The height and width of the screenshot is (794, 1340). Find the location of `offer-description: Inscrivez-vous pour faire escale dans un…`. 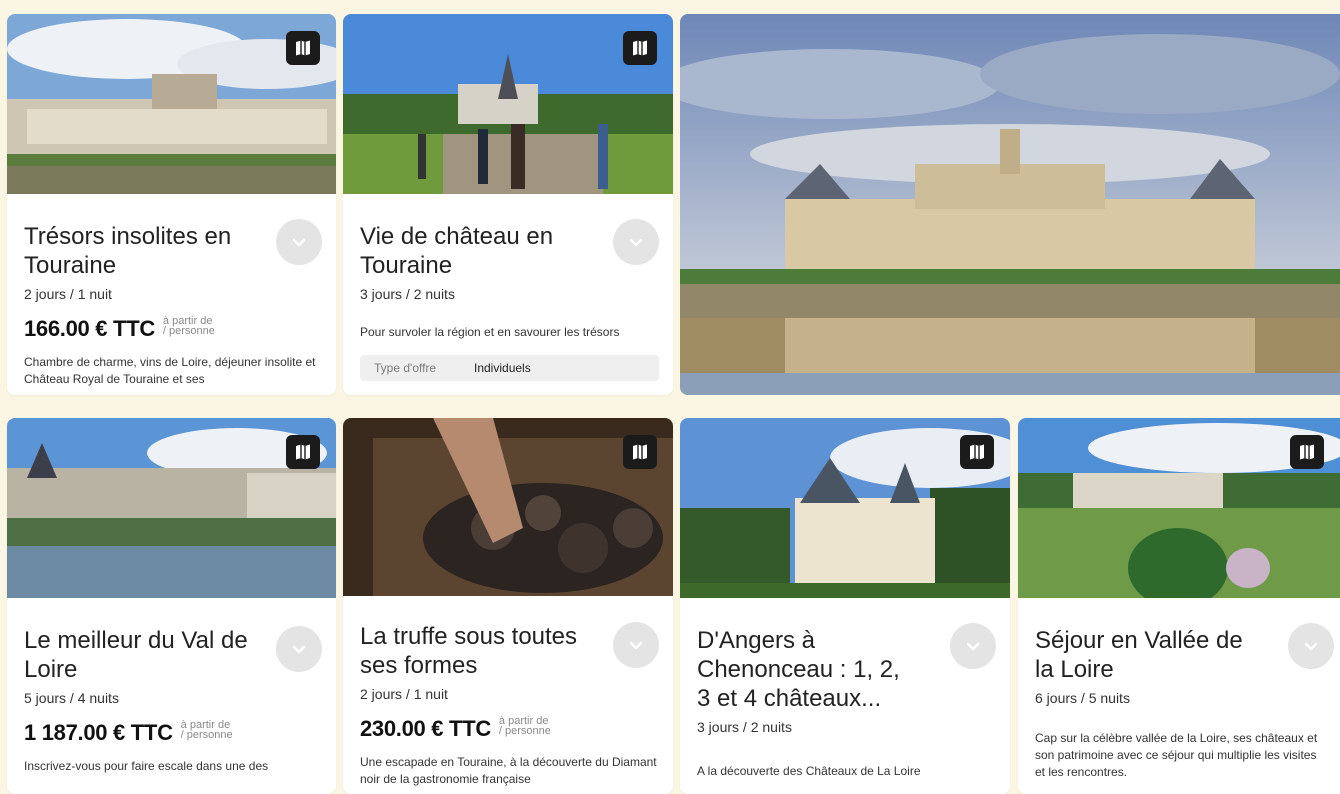

offer-description: Inscrivez-vous pour faire escale dans un… is located at coordinates (146, 766).